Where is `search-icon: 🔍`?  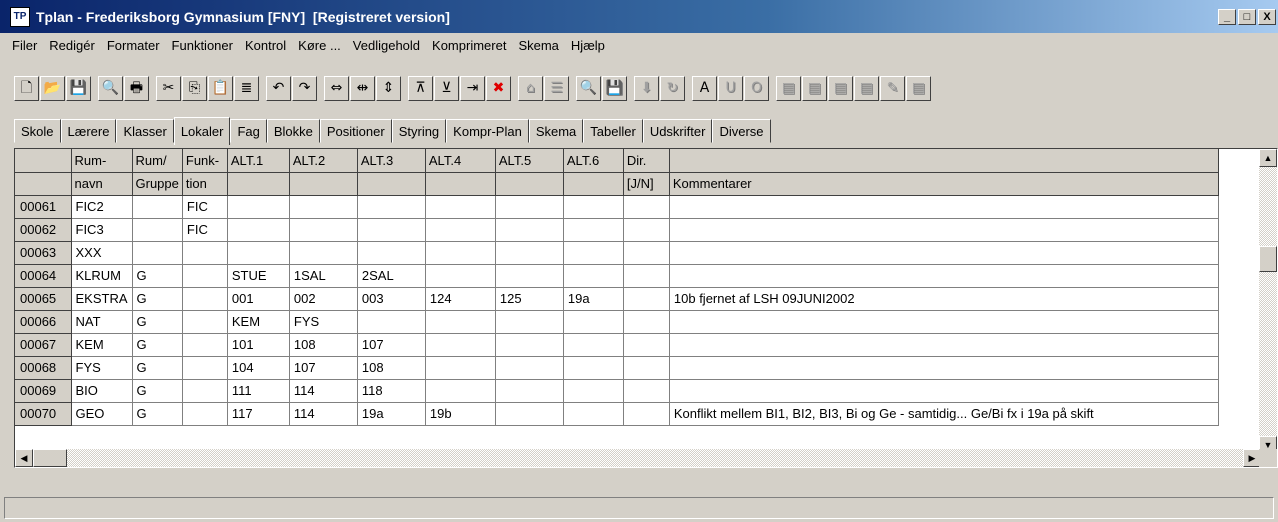 search-icon: 🔍 is located at coordinates (110, 88).